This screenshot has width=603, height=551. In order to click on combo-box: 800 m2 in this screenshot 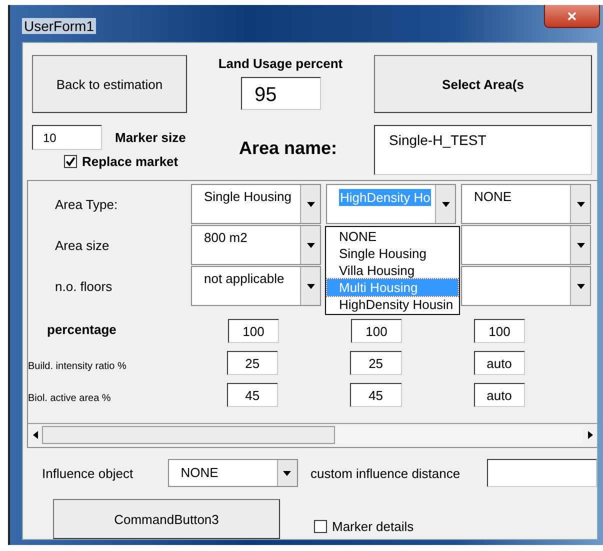, I will do `click(256, 245)`.